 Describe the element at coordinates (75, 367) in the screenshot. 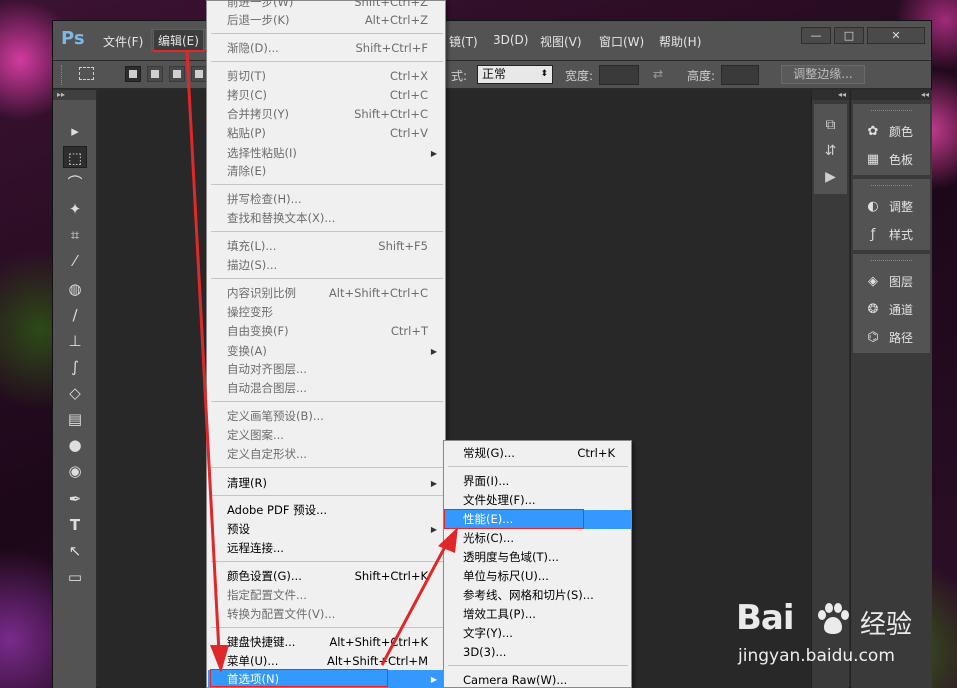

I see `history-brush-icon: ∫` at that location.